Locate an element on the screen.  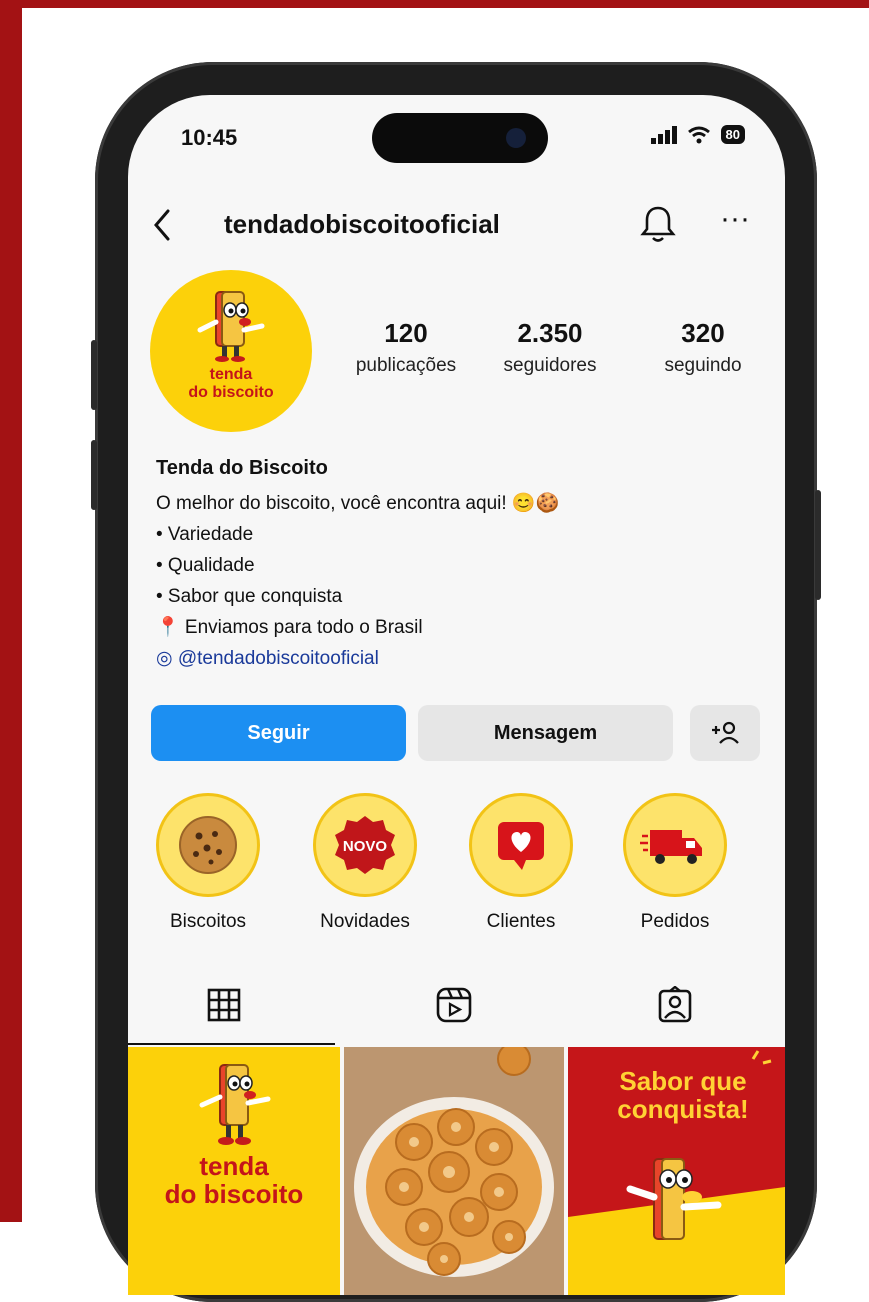
post-brand-text: tenda do biscoito is located at coordinates (234, 1180).